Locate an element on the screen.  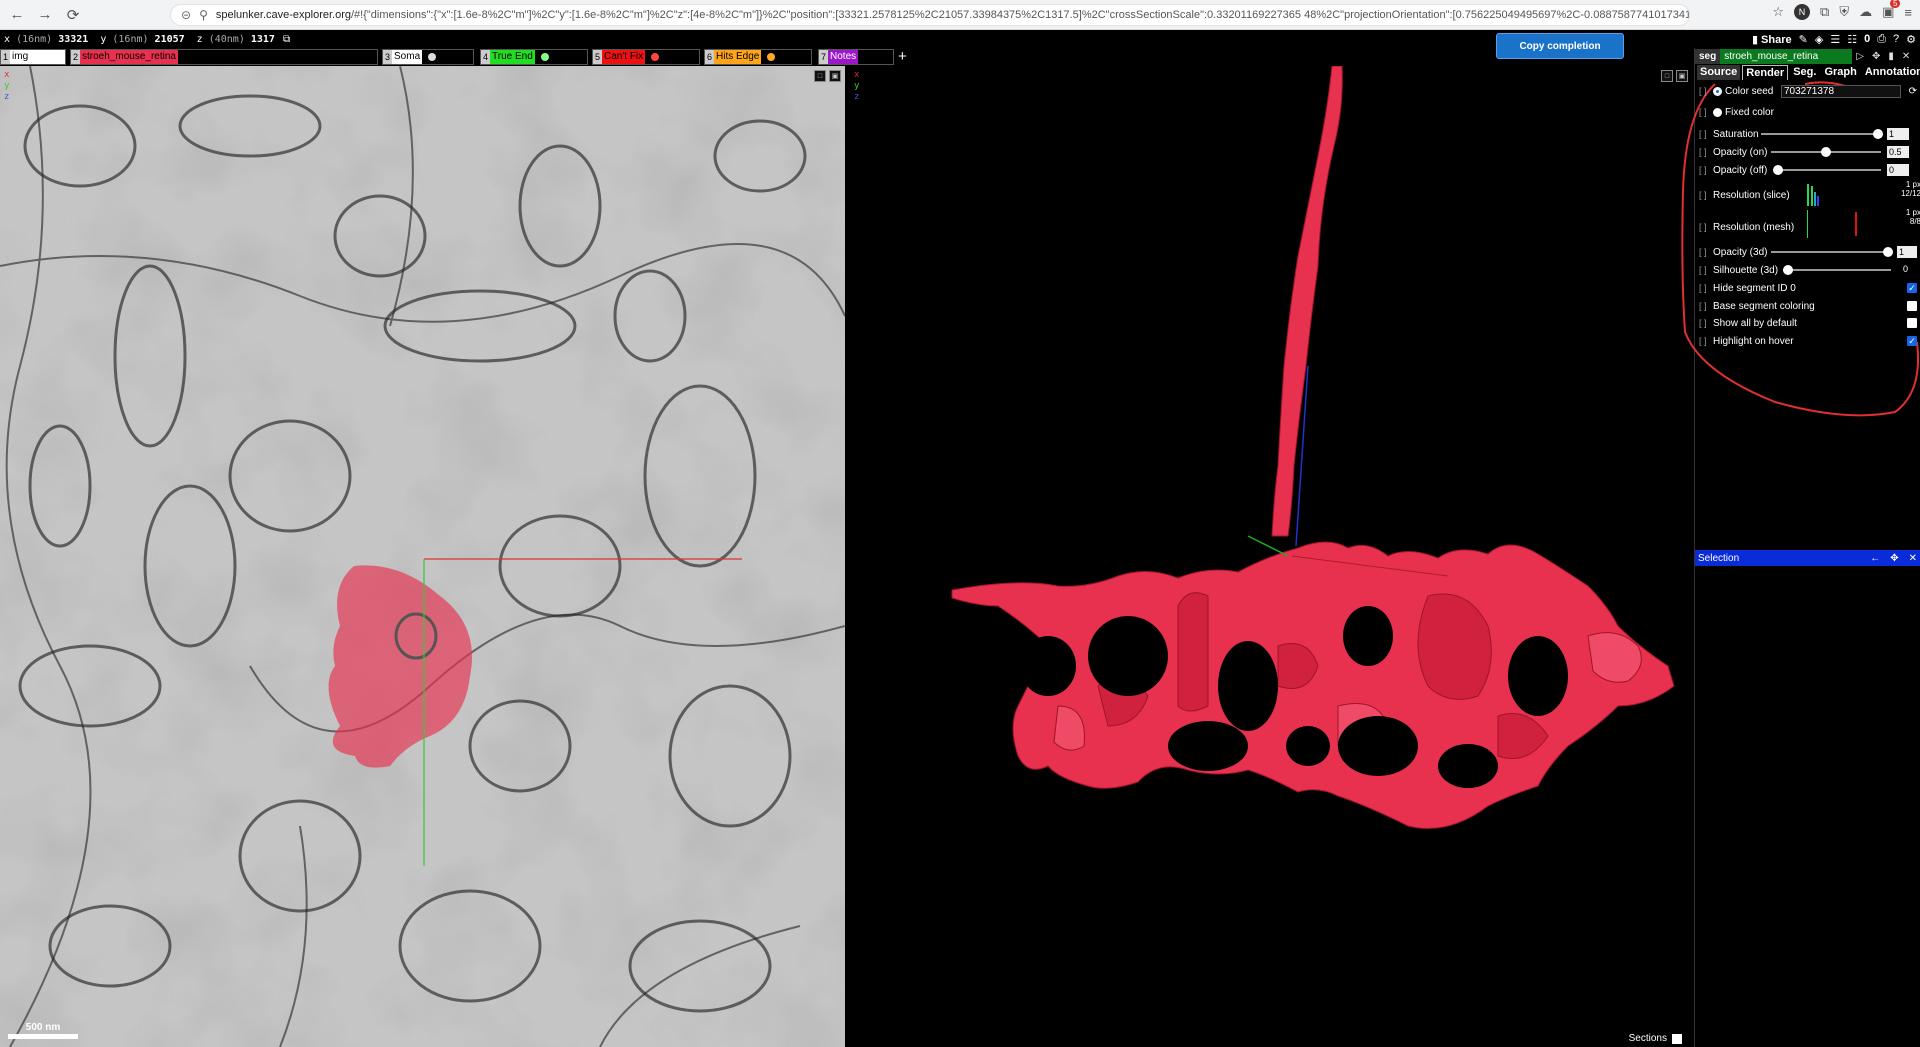
sections-toggle: Sections is located at coordinates (1655, 1038).